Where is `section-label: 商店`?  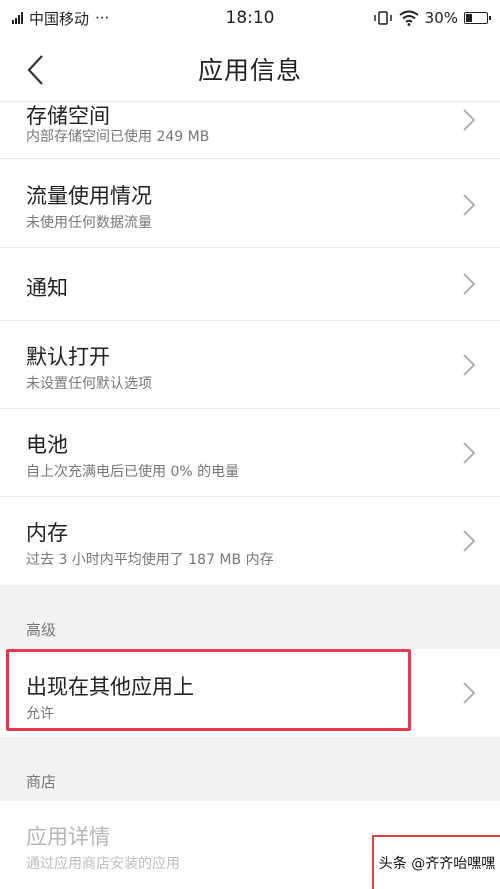 section-label: 商店 is located at coordinates (41, 782).